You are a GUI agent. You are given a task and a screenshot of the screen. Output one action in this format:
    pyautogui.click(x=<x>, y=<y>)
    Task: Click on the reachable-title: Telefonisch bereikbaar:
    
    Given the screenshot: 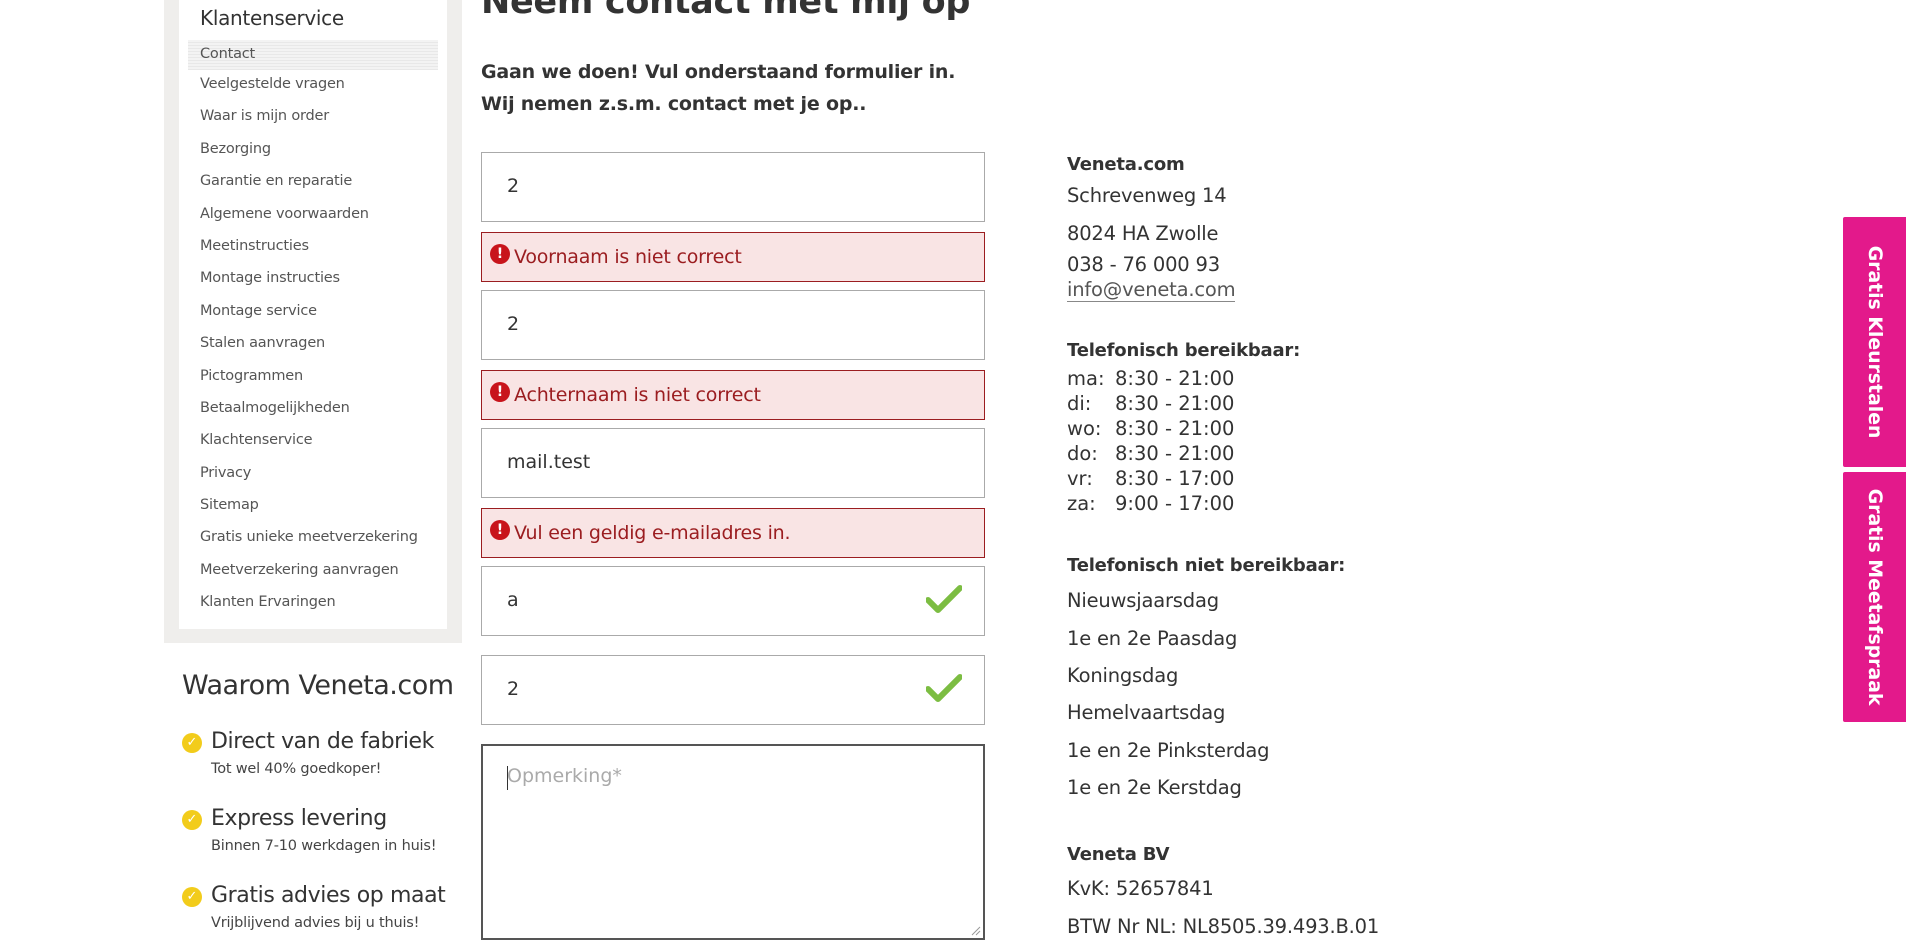 What is the action you would take?
    pyautogui.click(x=1184, y=350)
    